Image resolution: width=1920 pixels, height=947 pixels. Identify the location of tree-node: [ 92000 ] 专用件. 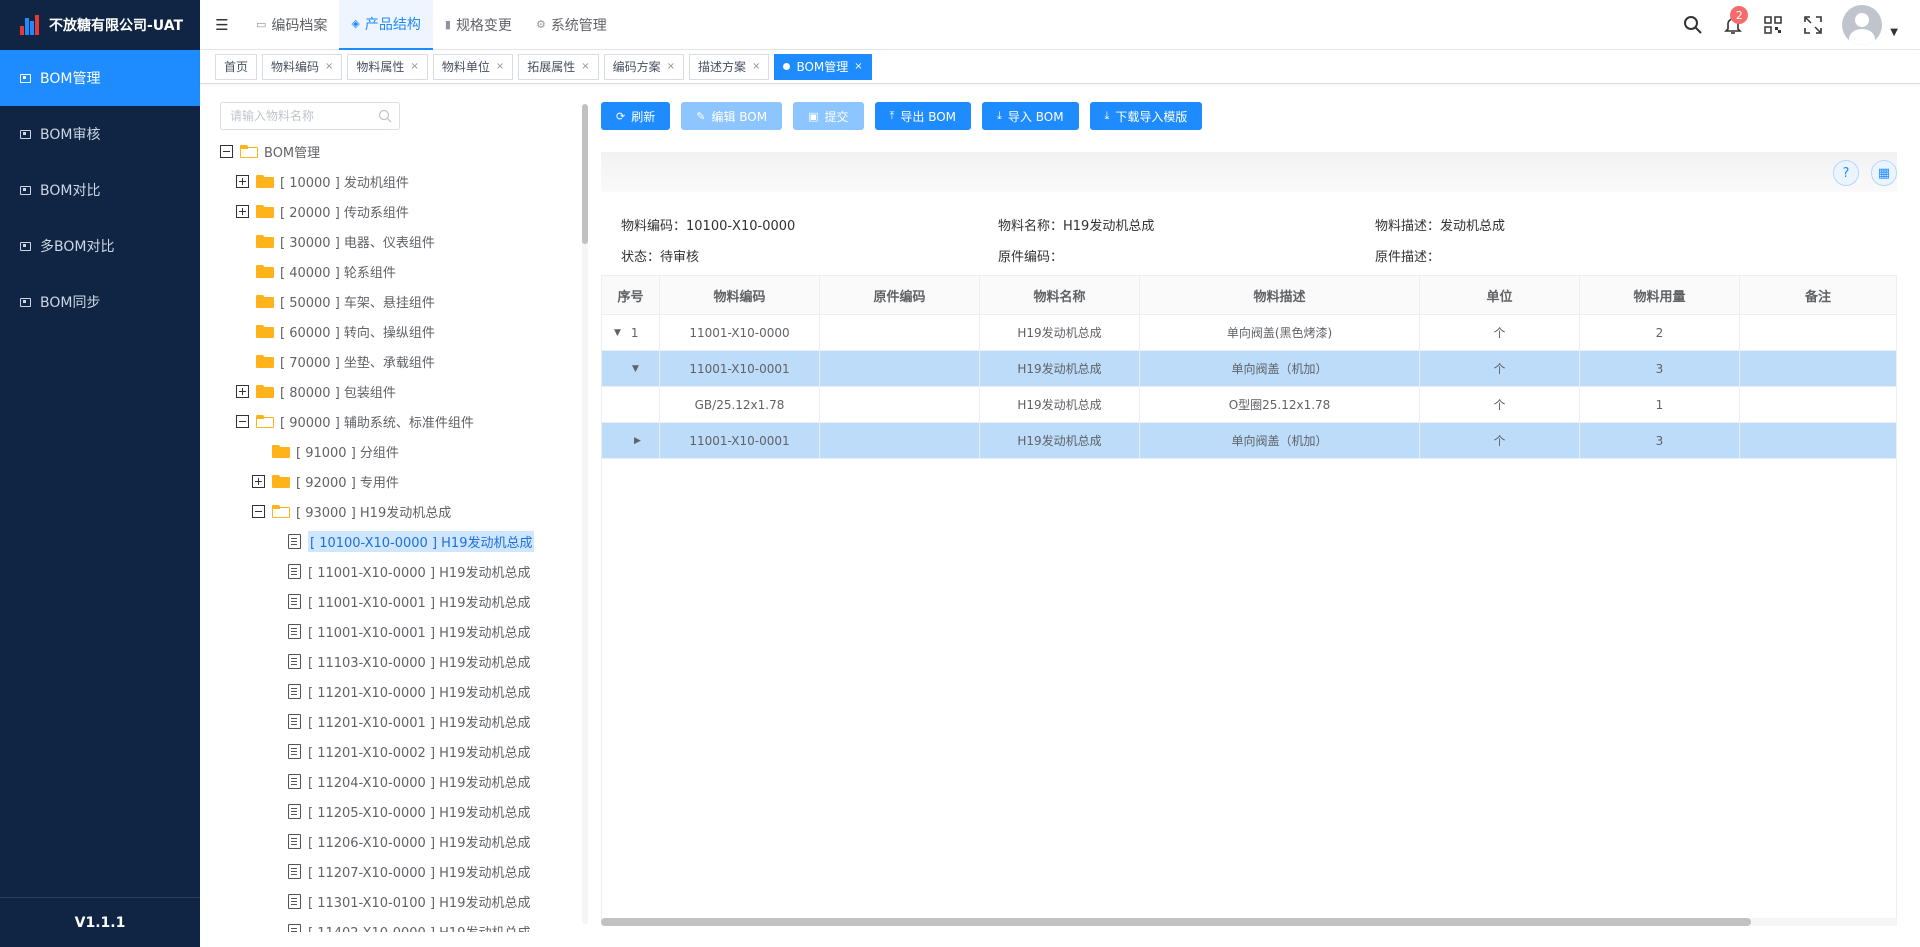
(400, 481).